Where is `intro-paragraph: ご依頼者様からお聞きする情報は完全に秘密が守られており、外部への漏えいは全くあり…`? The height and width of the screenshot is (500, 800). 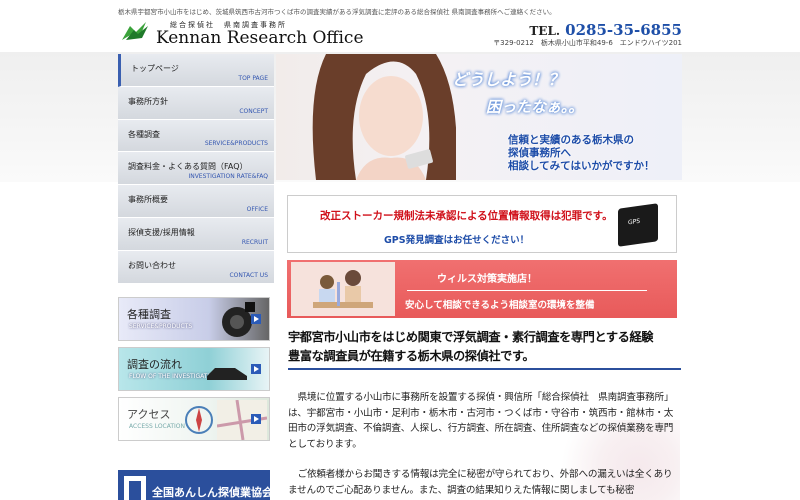
intro-paragraph: ご依頼者様からお聞きする情報は完全に秘密が守られており、外部への漏えいは全くあり… is located at coordinates (480, 482).